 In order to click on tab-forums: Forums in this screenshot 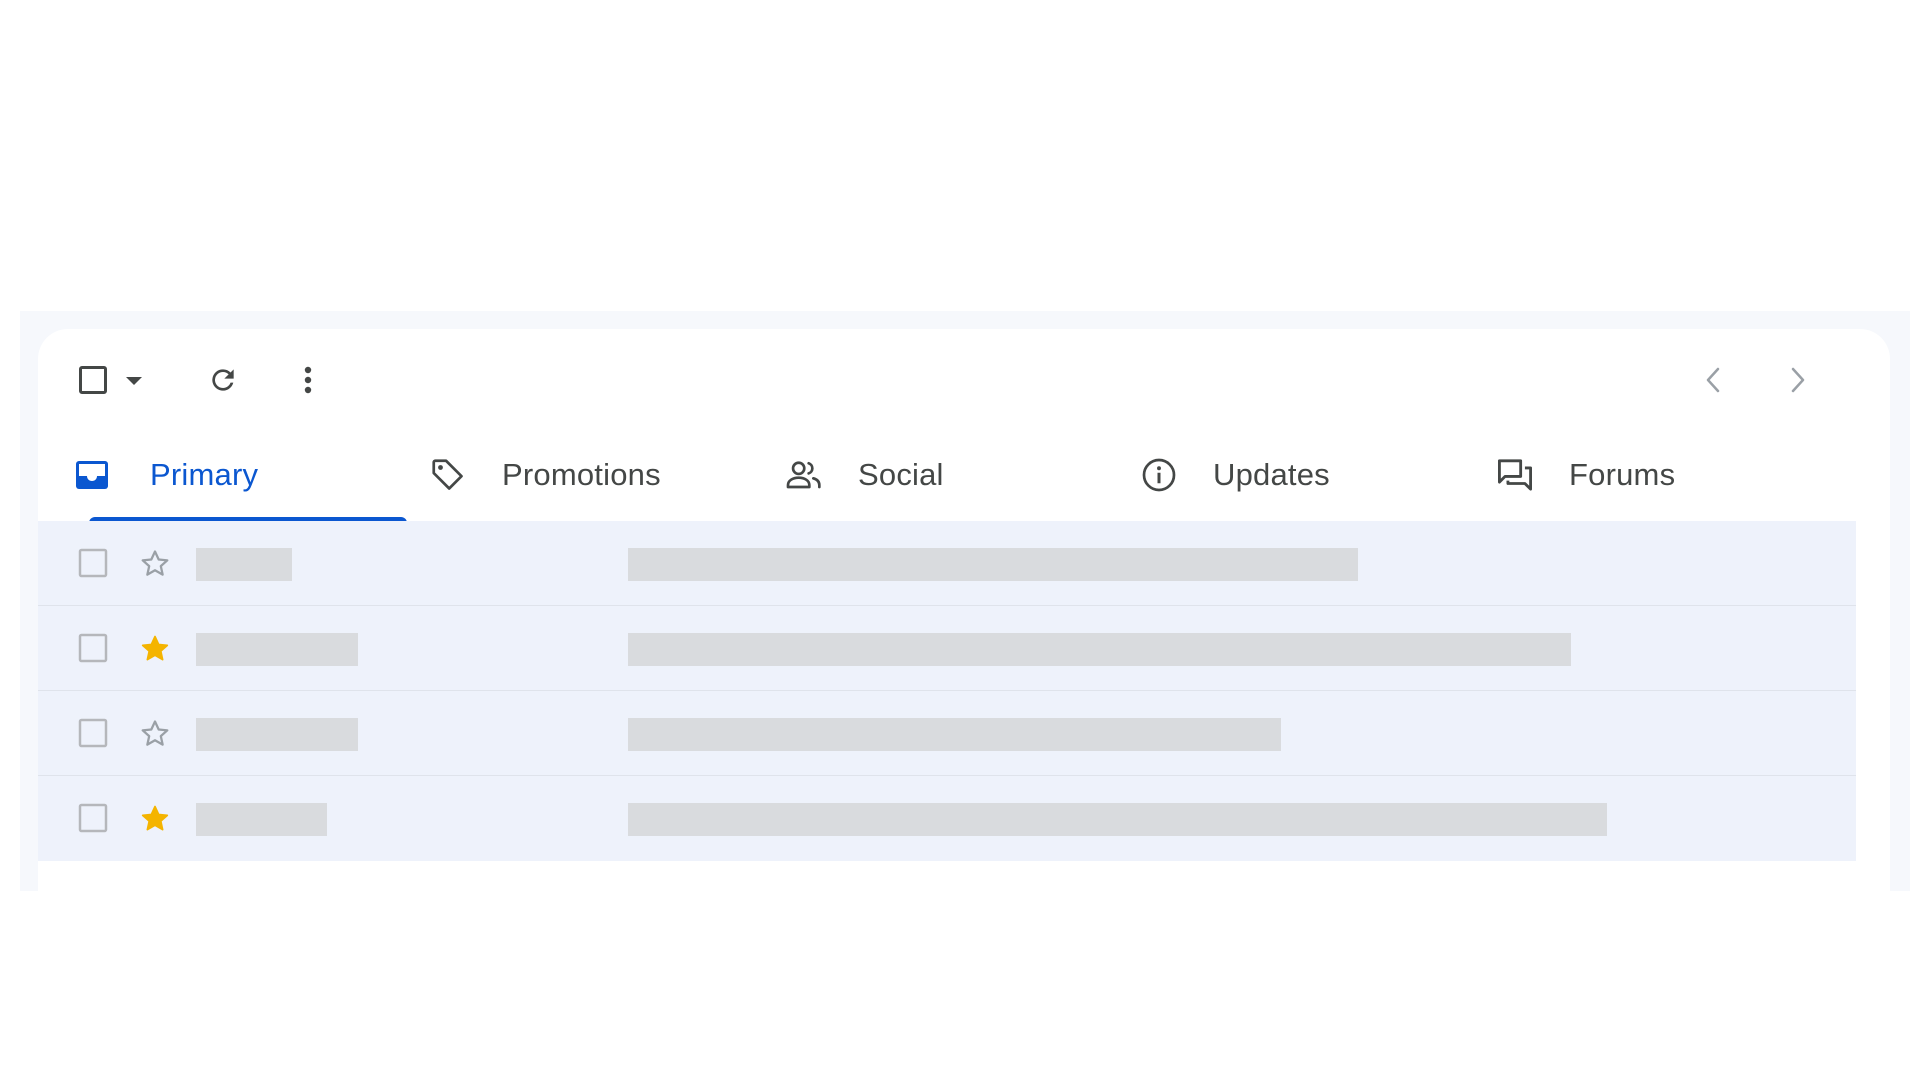, I will do `click(1655, 475)`.